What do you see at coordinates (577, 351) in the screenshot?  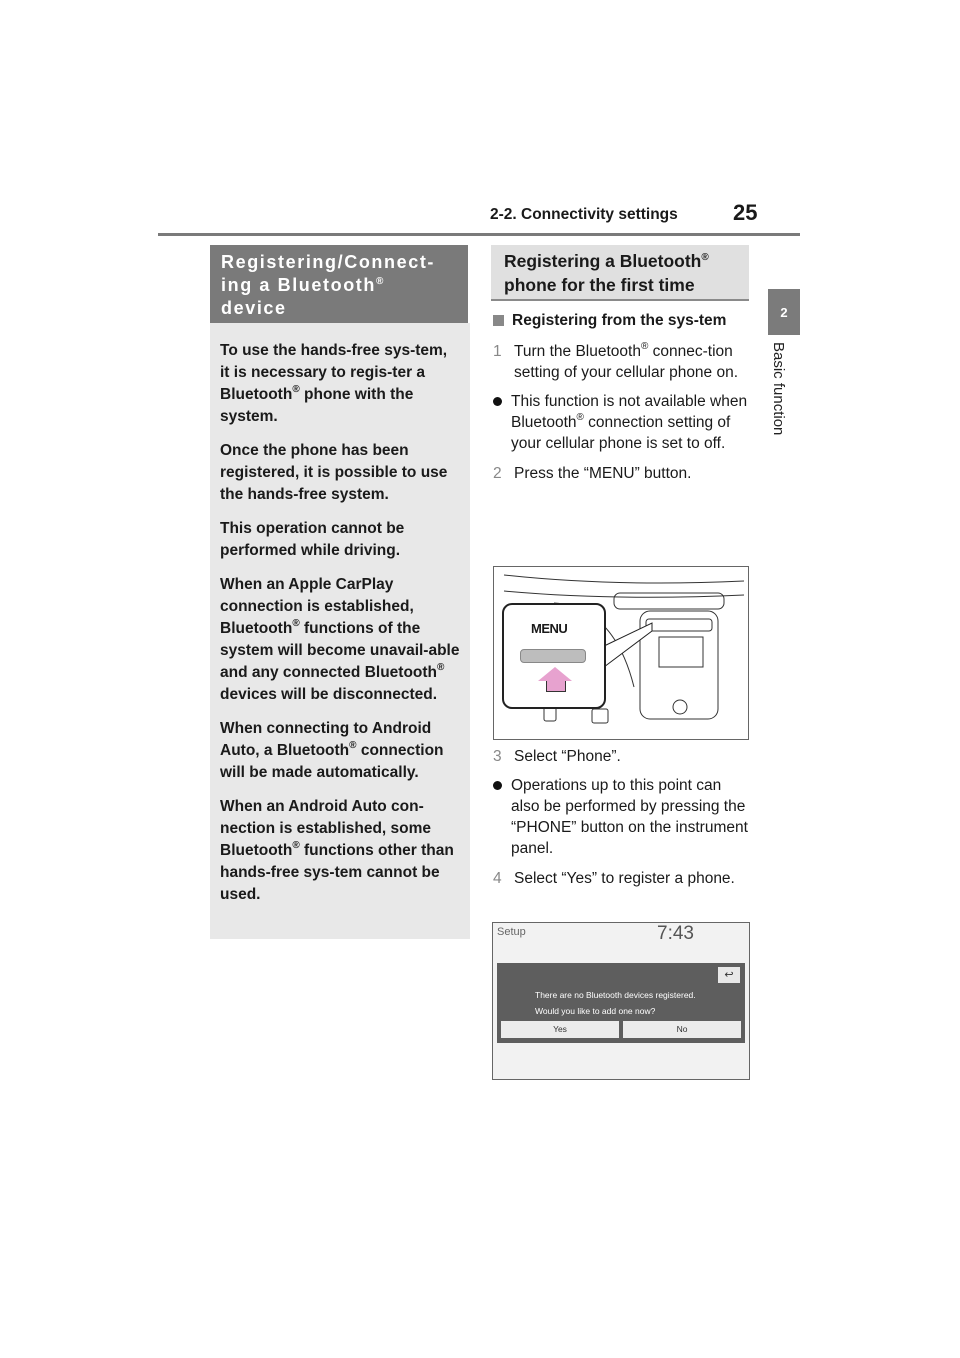 I see `text: Turn the Bluetooth` at bounding box center [577, 351].